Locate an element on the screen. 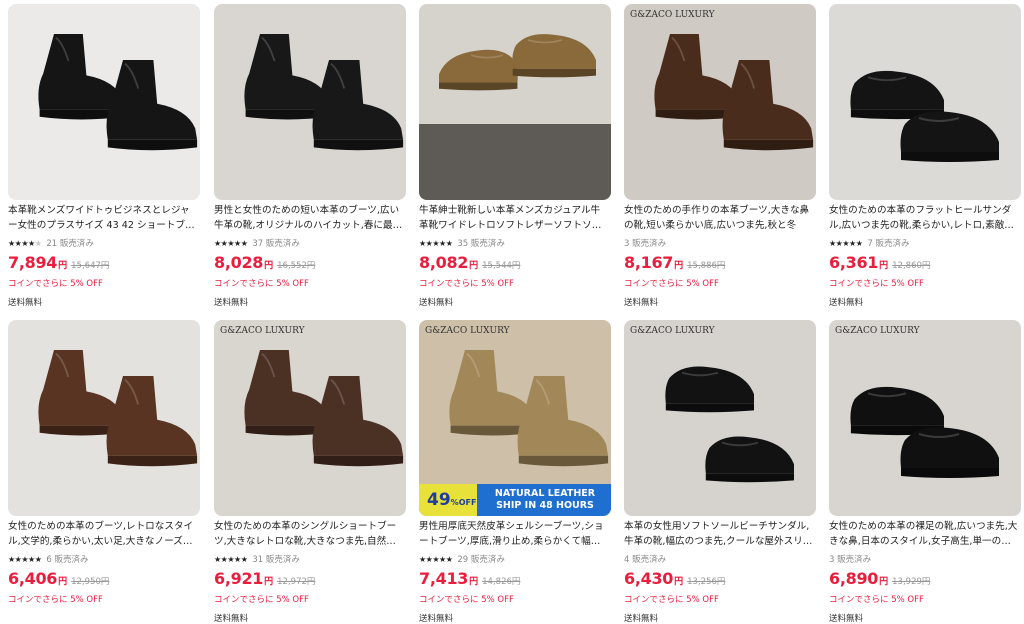 The image size is (1024, 624). sold-count: 31 販売済み is located at coordinates (276, 560).